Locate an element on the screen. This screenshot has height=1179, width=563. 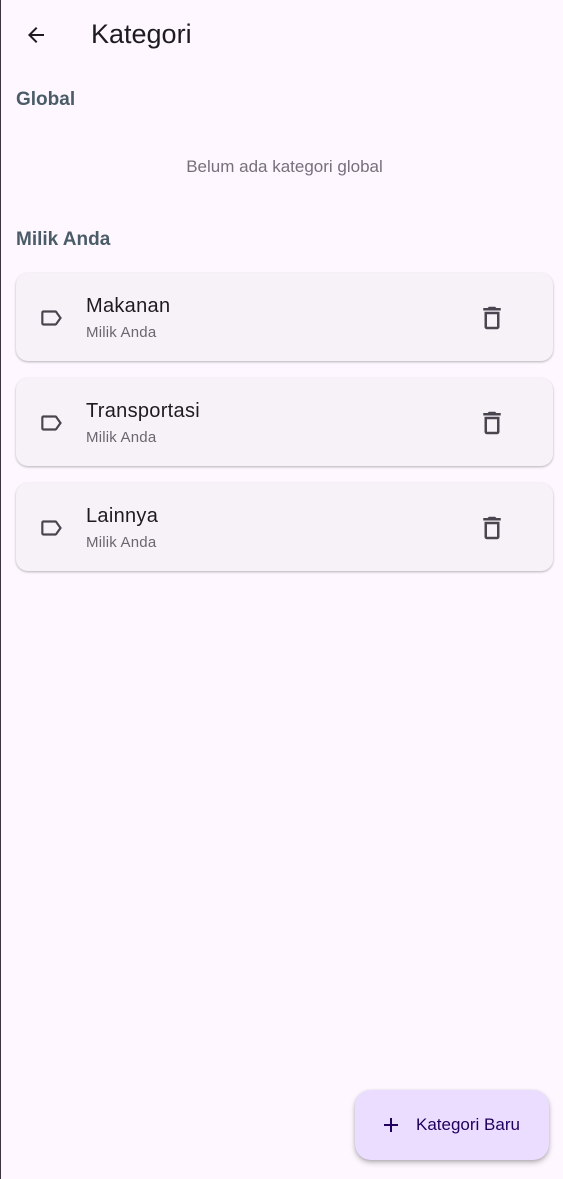
section-header-global: Global is located at coordinates (46, 99).